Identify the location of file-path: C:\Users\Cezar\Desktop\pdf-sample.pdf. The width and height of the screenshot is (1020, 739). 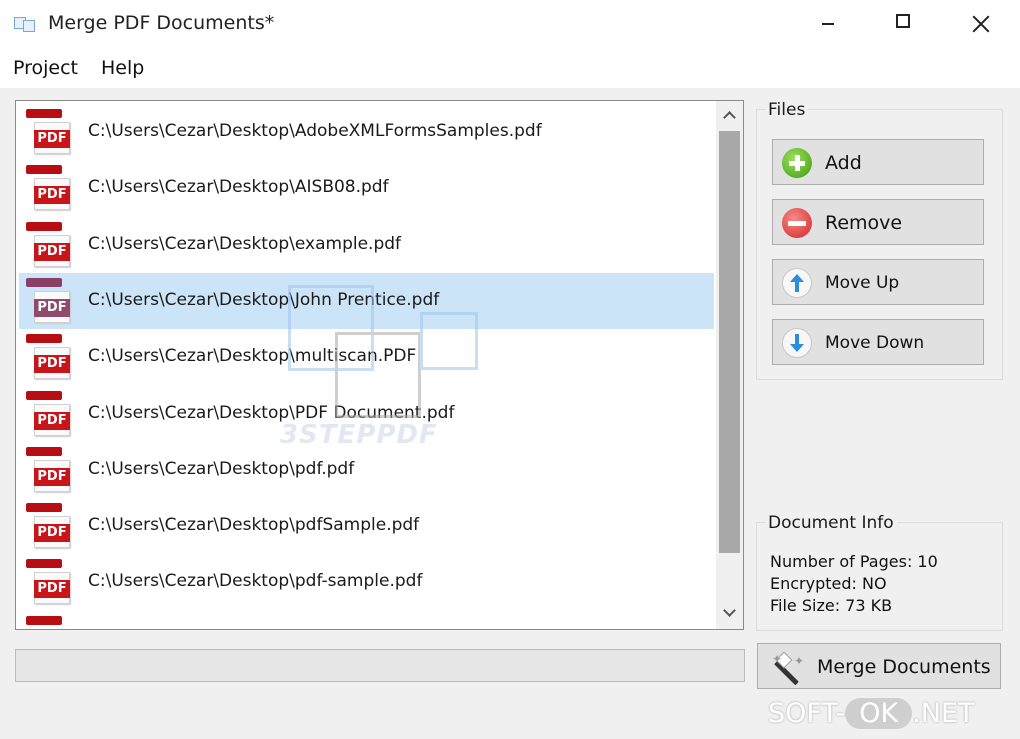
(255, 581).